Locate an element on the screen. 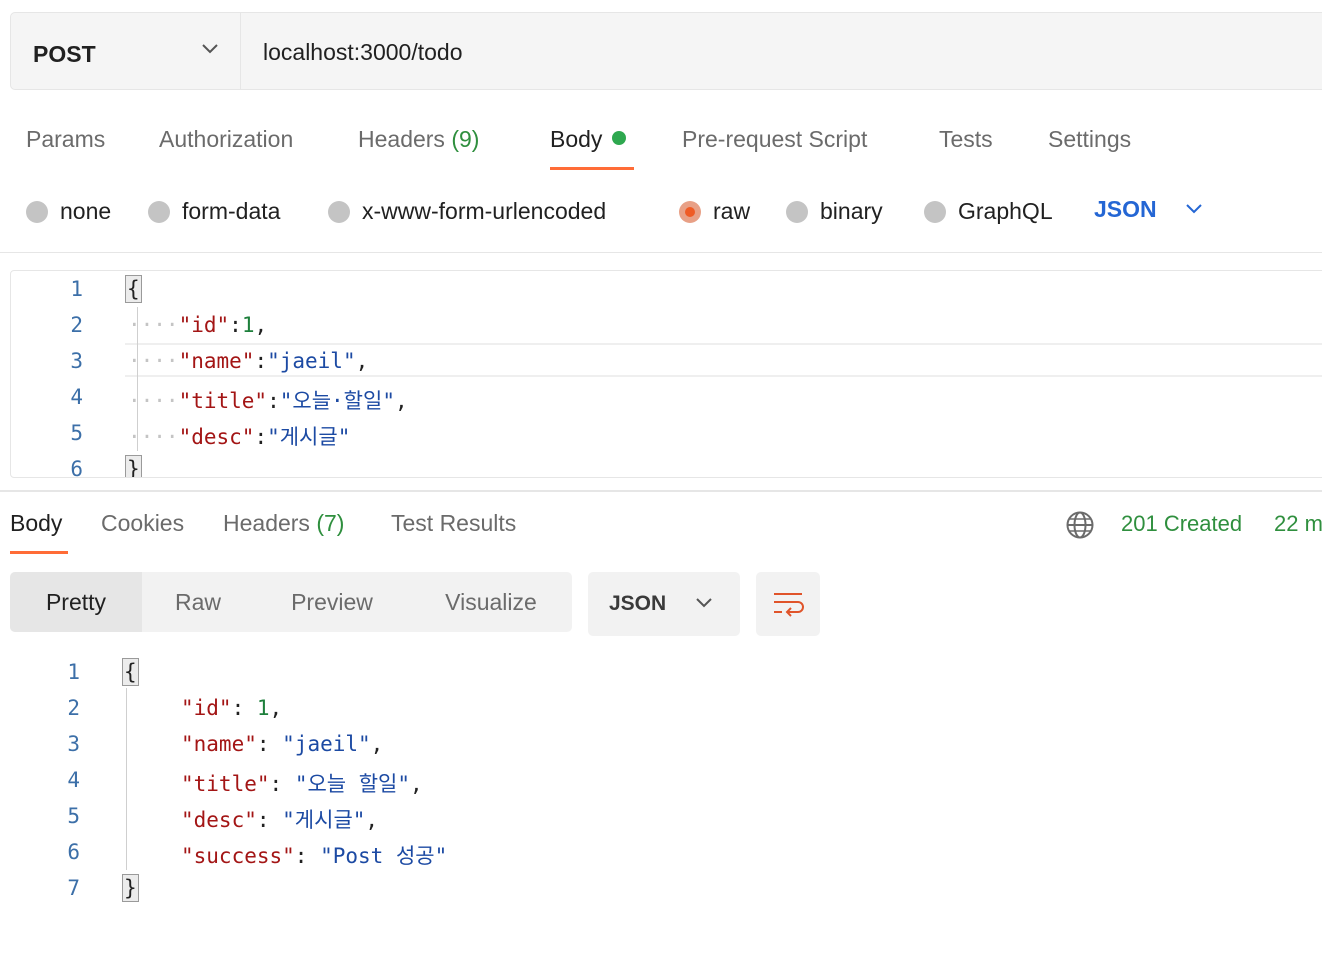 The height and width of the screenshot is (954, 1322). response-format-select: JSON is located at coordinates (664, 604).